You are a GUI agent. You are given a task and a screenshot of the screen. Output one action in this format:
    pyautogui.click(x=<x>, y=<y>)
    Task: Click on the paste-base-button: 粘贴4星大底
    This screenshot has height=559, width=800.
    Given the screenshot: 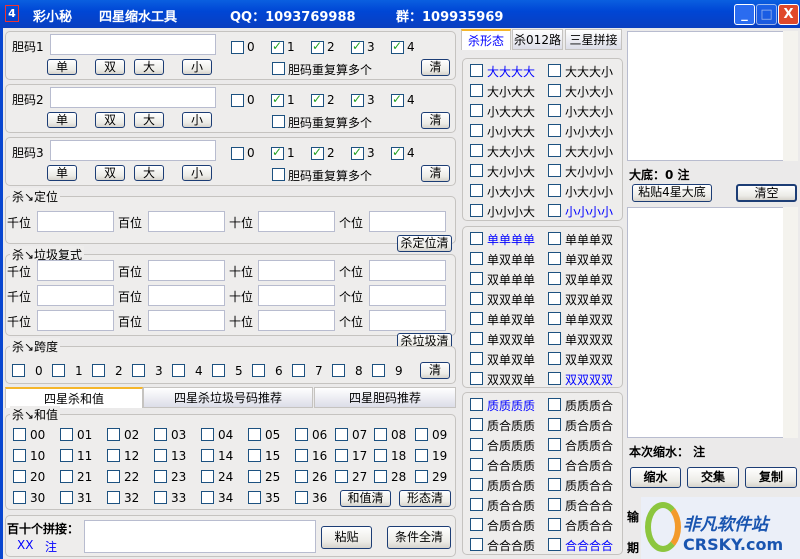 What is the action you would take?
    pyautogui.click(x=672, y=193)
    